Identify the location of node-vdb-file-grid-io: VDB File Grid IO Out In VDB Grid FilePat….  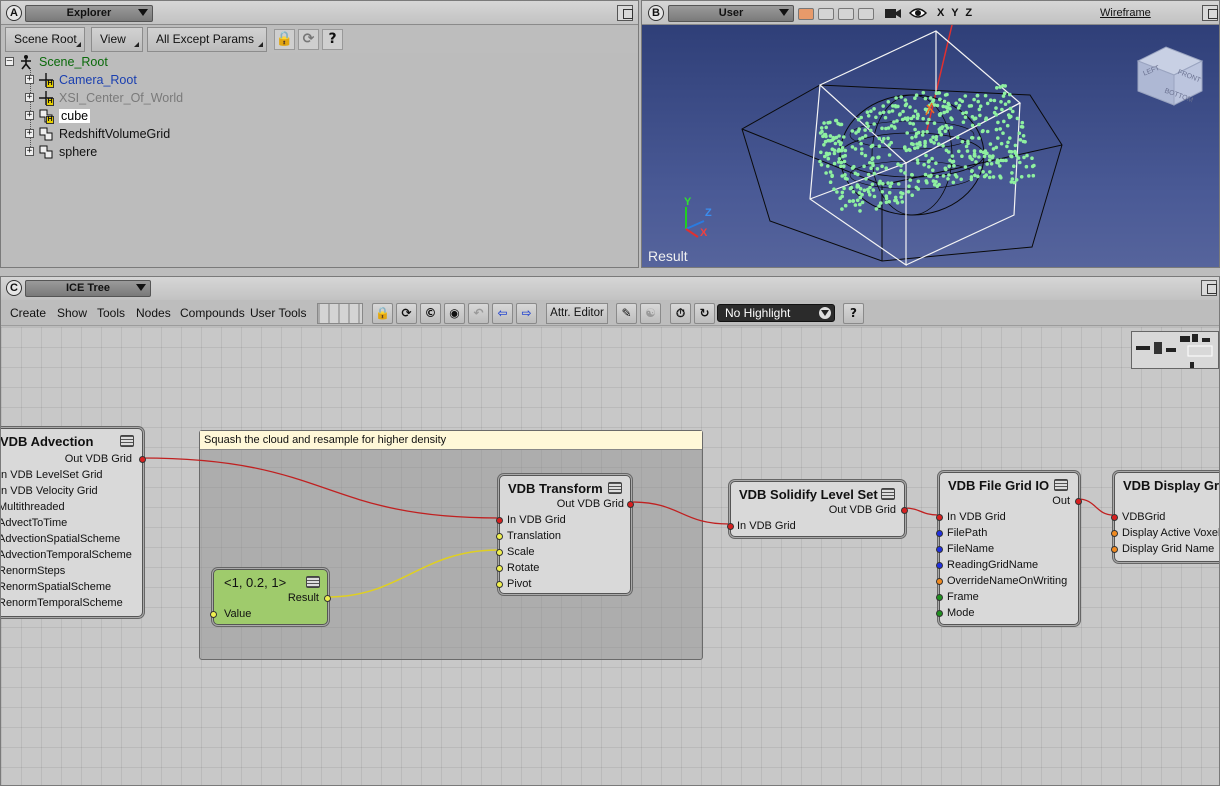
(1009, 548).